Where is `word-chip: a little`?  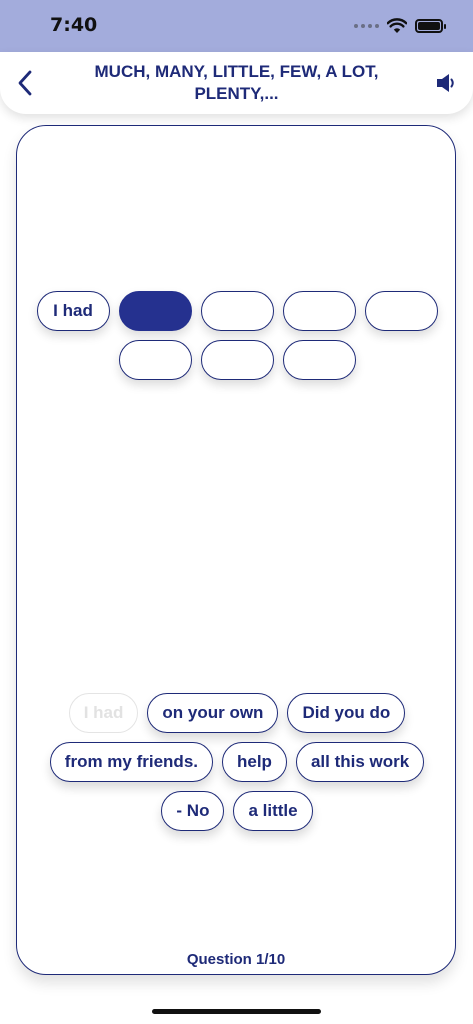 word-chip: a little is located at coordinates (273, 811).